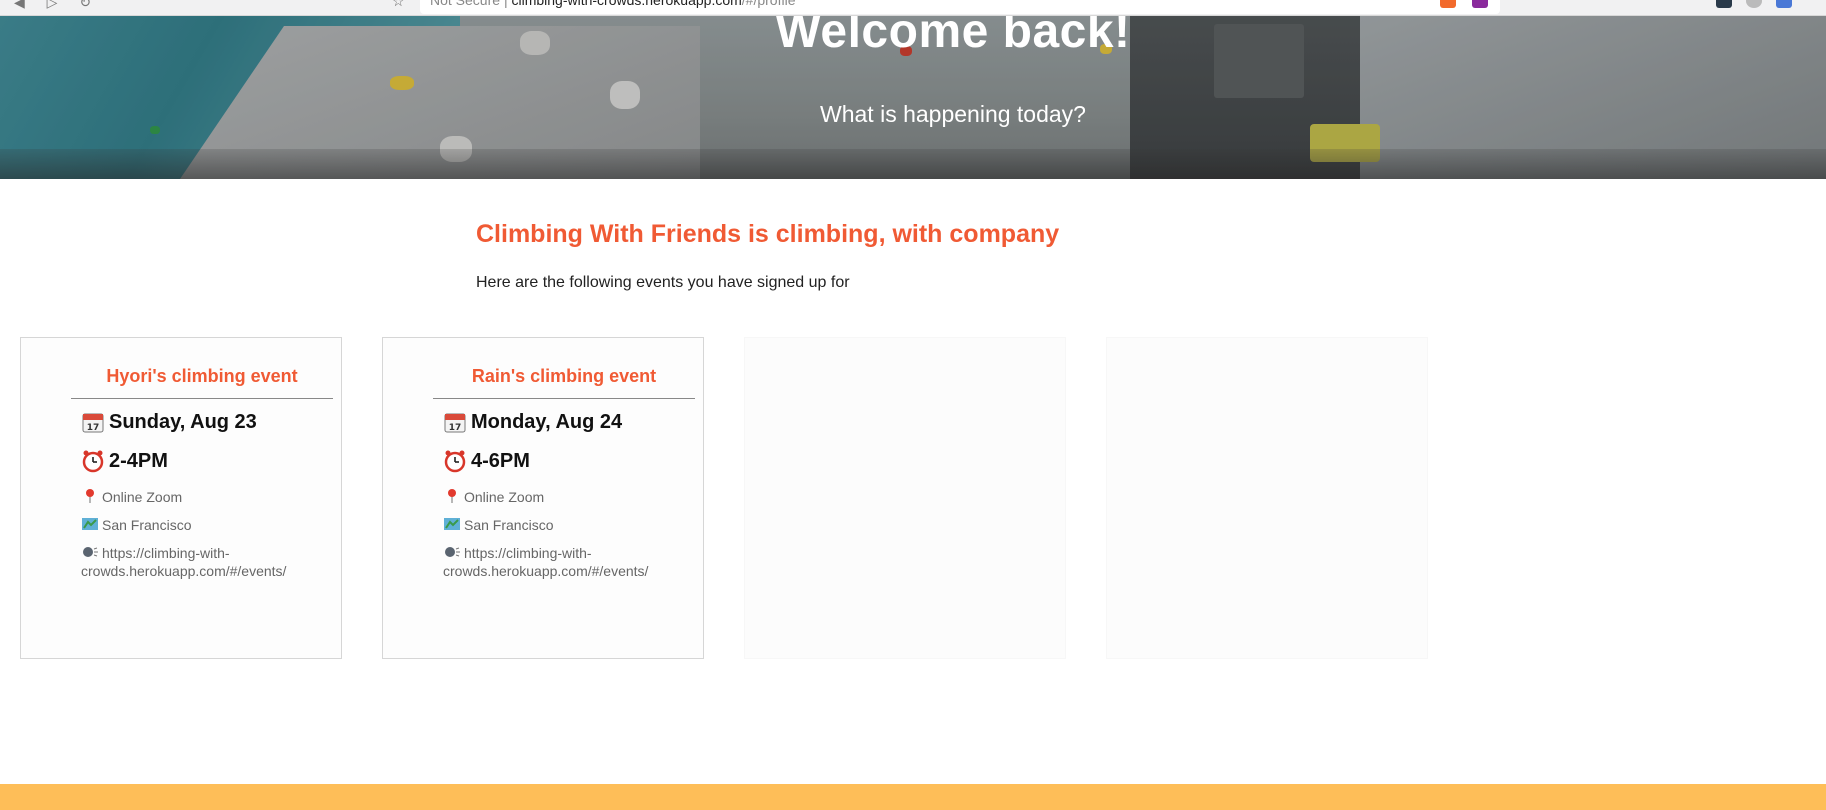 This screenshot has width=1826, height=810. I want to click on translate-icon, so click(1784, 4).